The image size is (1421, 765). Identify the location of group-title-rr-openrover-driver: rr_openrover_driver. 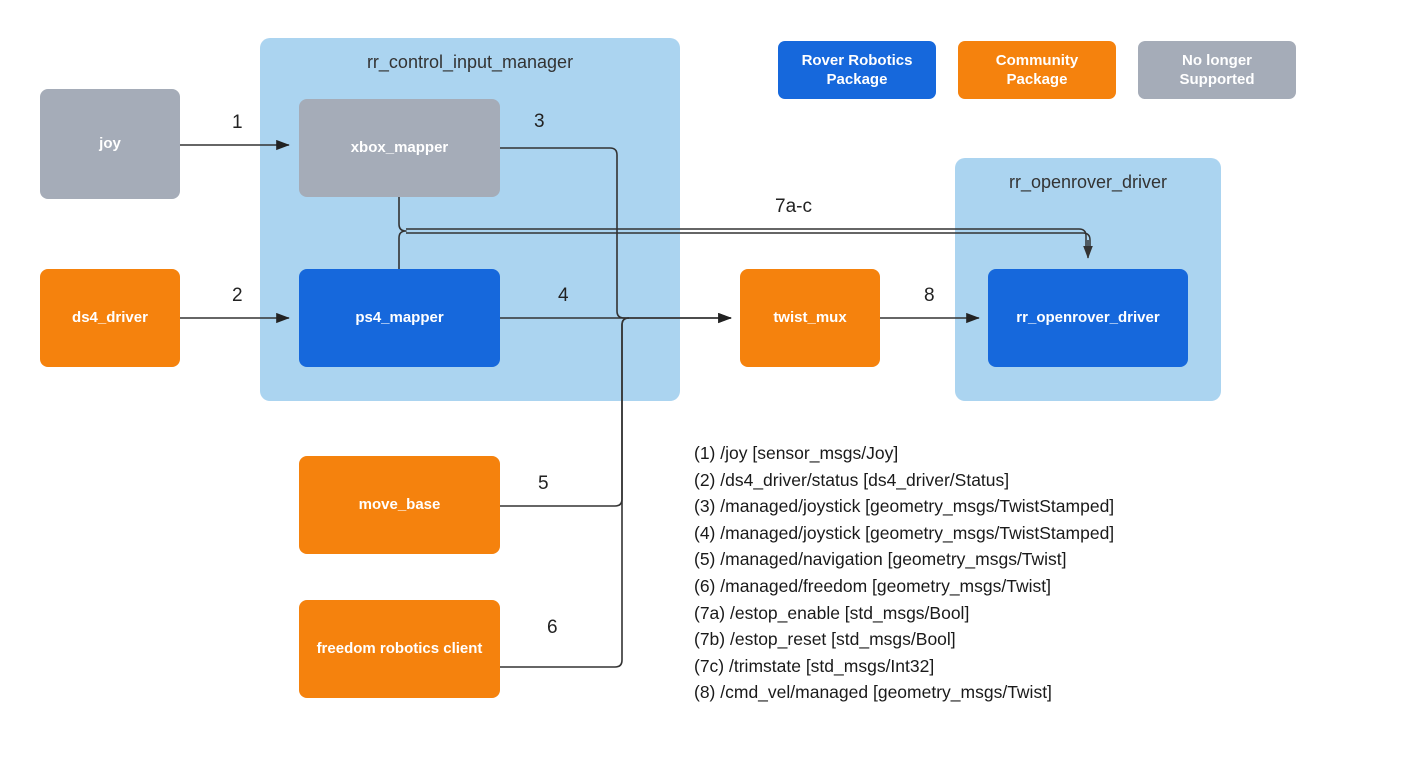
(1088, 182).